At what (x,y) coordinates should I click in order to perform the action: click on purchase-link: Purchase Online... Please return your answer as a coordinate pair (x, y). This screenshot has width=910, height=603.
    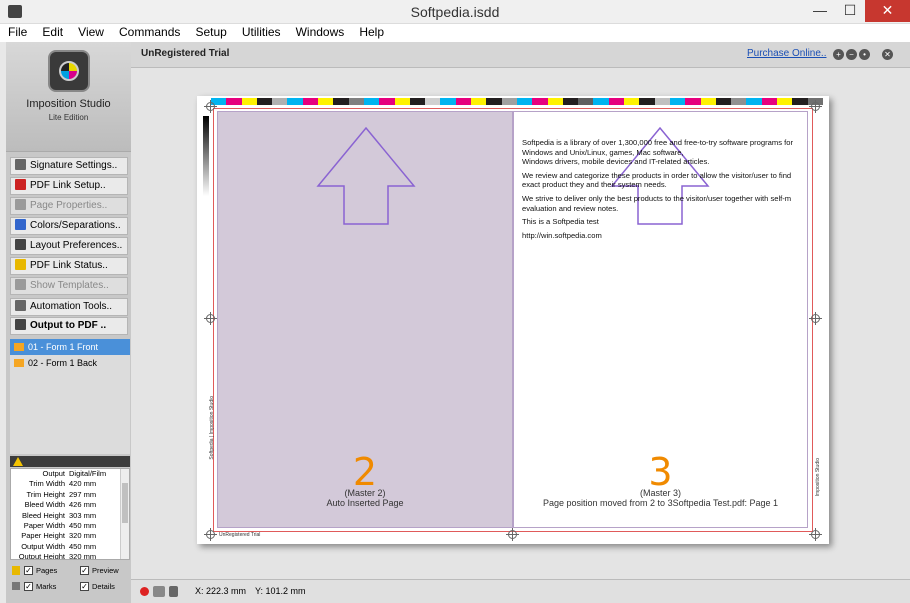
    Looking at the image, I should click on (787, 53).